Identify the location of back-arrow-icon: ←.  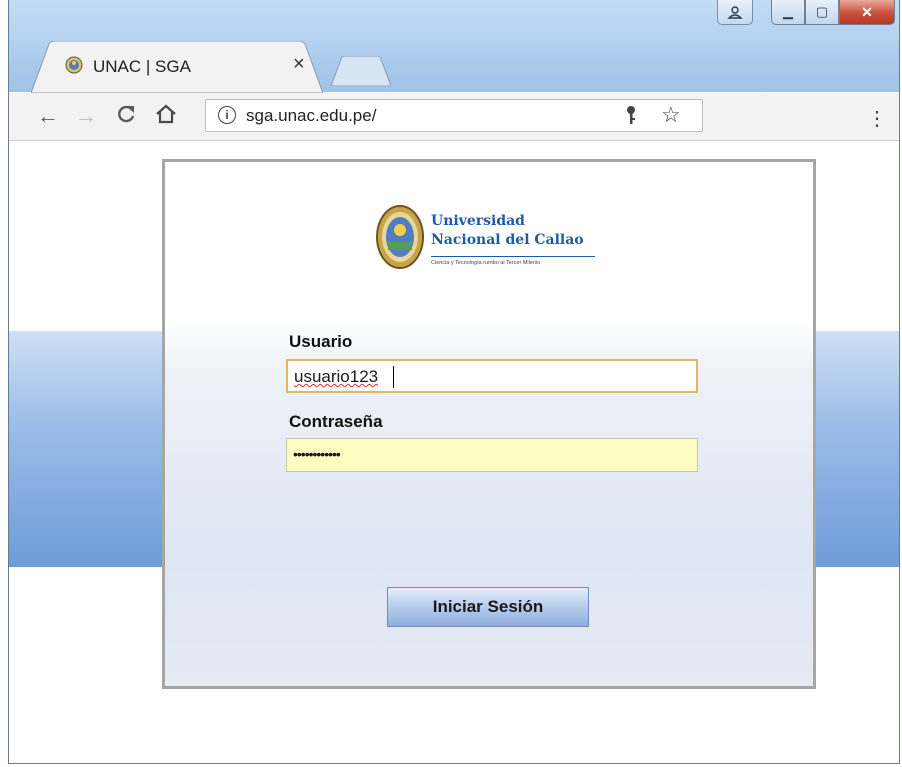
(48, 116).